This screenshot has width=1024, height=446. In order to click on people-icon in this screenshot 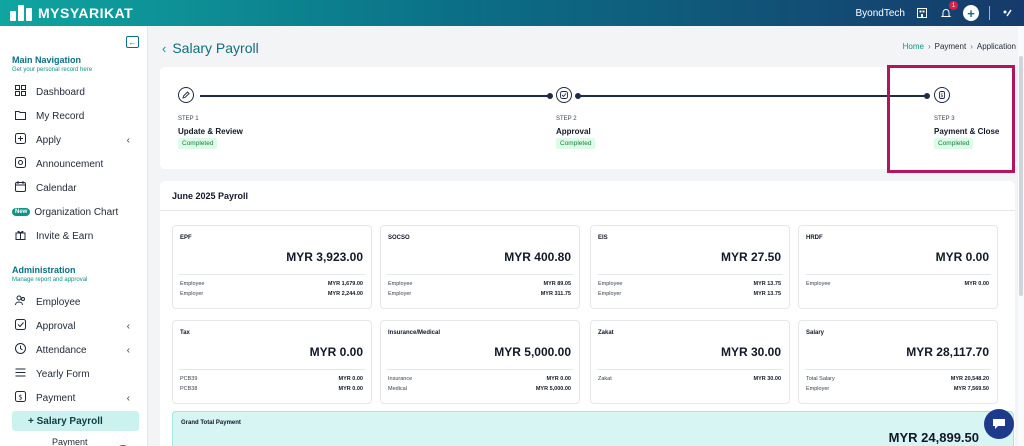, I will do `click(20, 302)`.